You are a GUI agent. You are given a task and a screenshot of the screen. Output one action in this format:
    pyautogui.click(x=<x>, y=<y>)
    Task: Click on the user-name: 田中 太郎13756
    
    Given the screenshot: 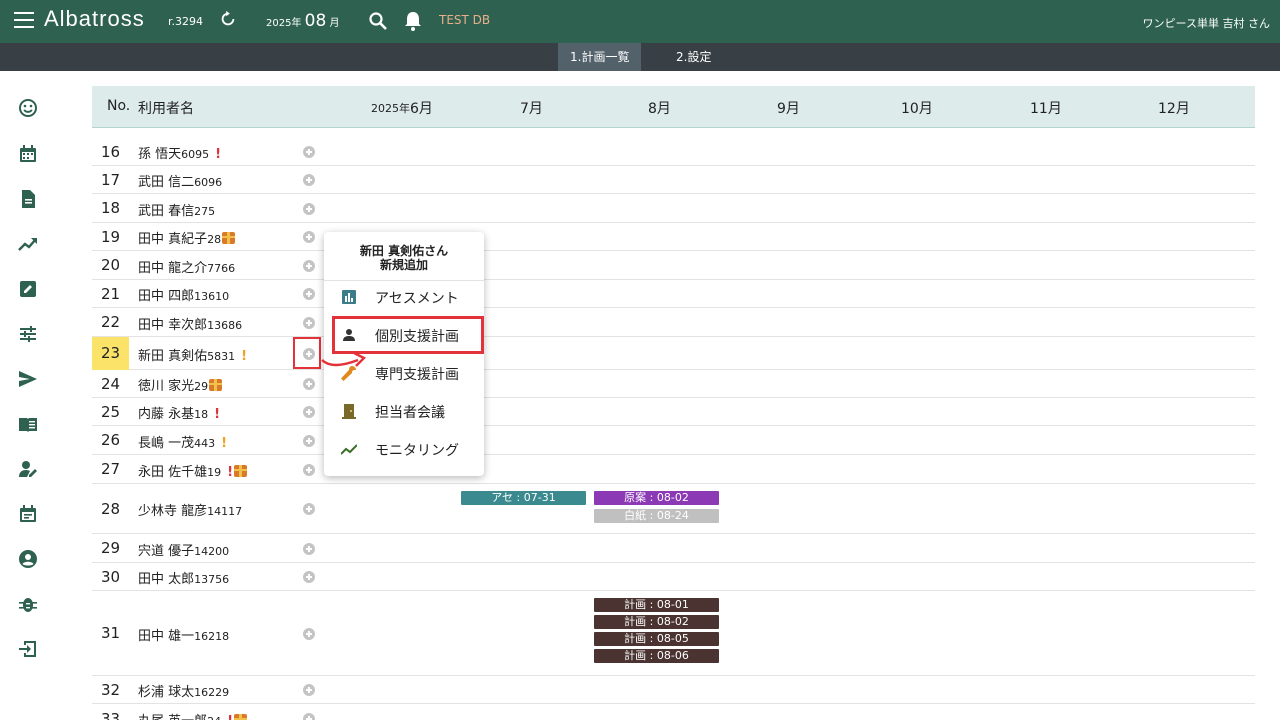 What is the action you would take?
    pyautogui.click(x=183, y=577)
    